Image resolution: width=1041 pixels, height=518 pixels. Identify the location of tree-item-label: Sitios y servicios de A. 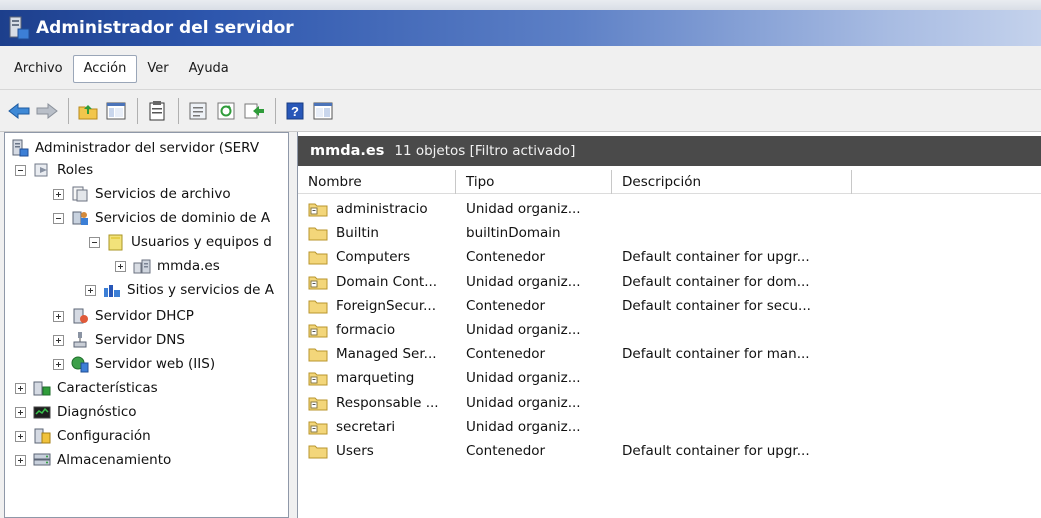
(201, 290).